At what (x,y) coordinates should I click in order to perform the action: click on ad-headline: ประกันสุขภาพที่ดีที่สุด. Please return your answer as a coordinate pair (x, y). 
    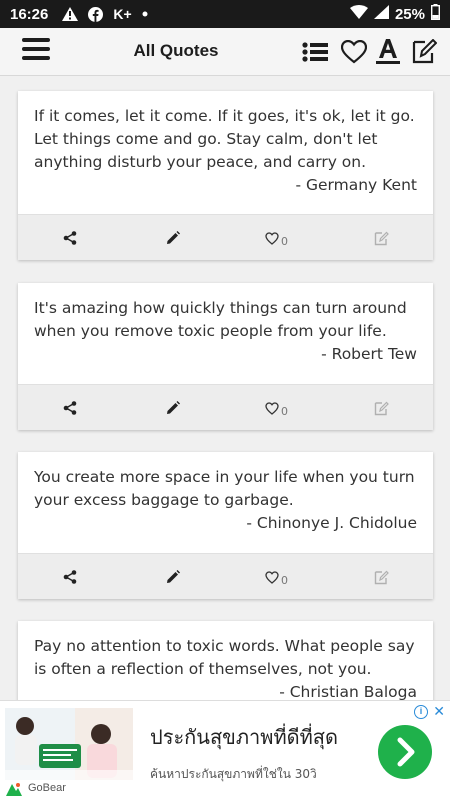
    Looking at the image, I should click on (244, 737).